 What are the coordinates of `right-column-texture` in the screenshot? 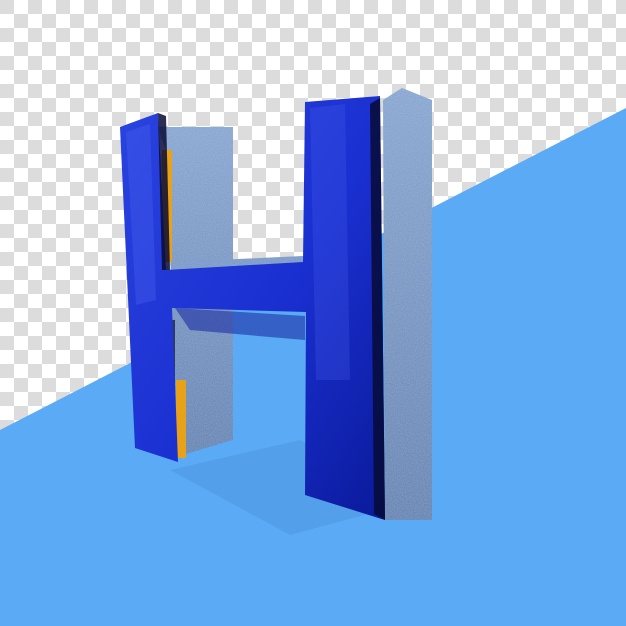 It's located at (407, 304).